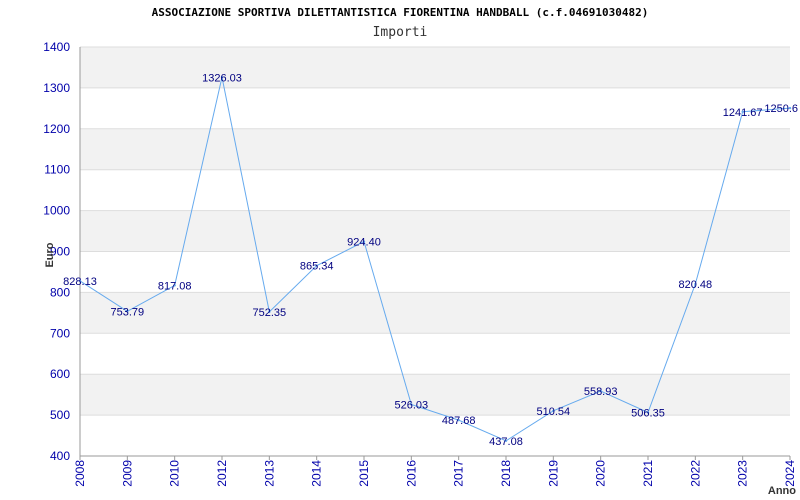 The height and width of the screenshot is (500, 800). I want to click on x-tick-label: 2009, so click(127, 473).